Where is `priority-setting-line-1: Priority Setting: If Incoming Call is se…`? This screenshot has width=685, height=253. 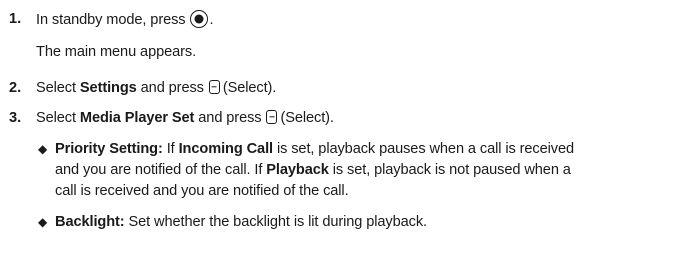 priority-setting-line-1: Priority Setting: If Incoming Call is se… is located at coordinates (314, 149).